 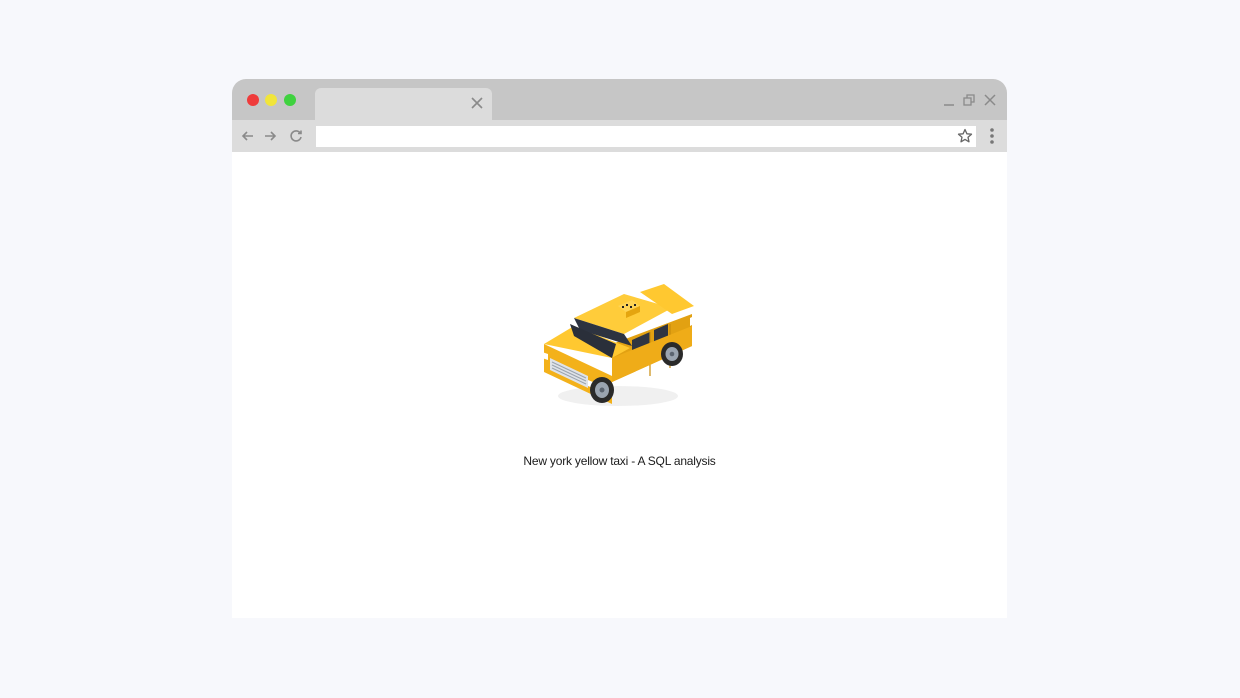 What do you see at coordinates (270, 136) in the screenshot?
I see `arrow-right-icon` at bounding box center [270, 136].